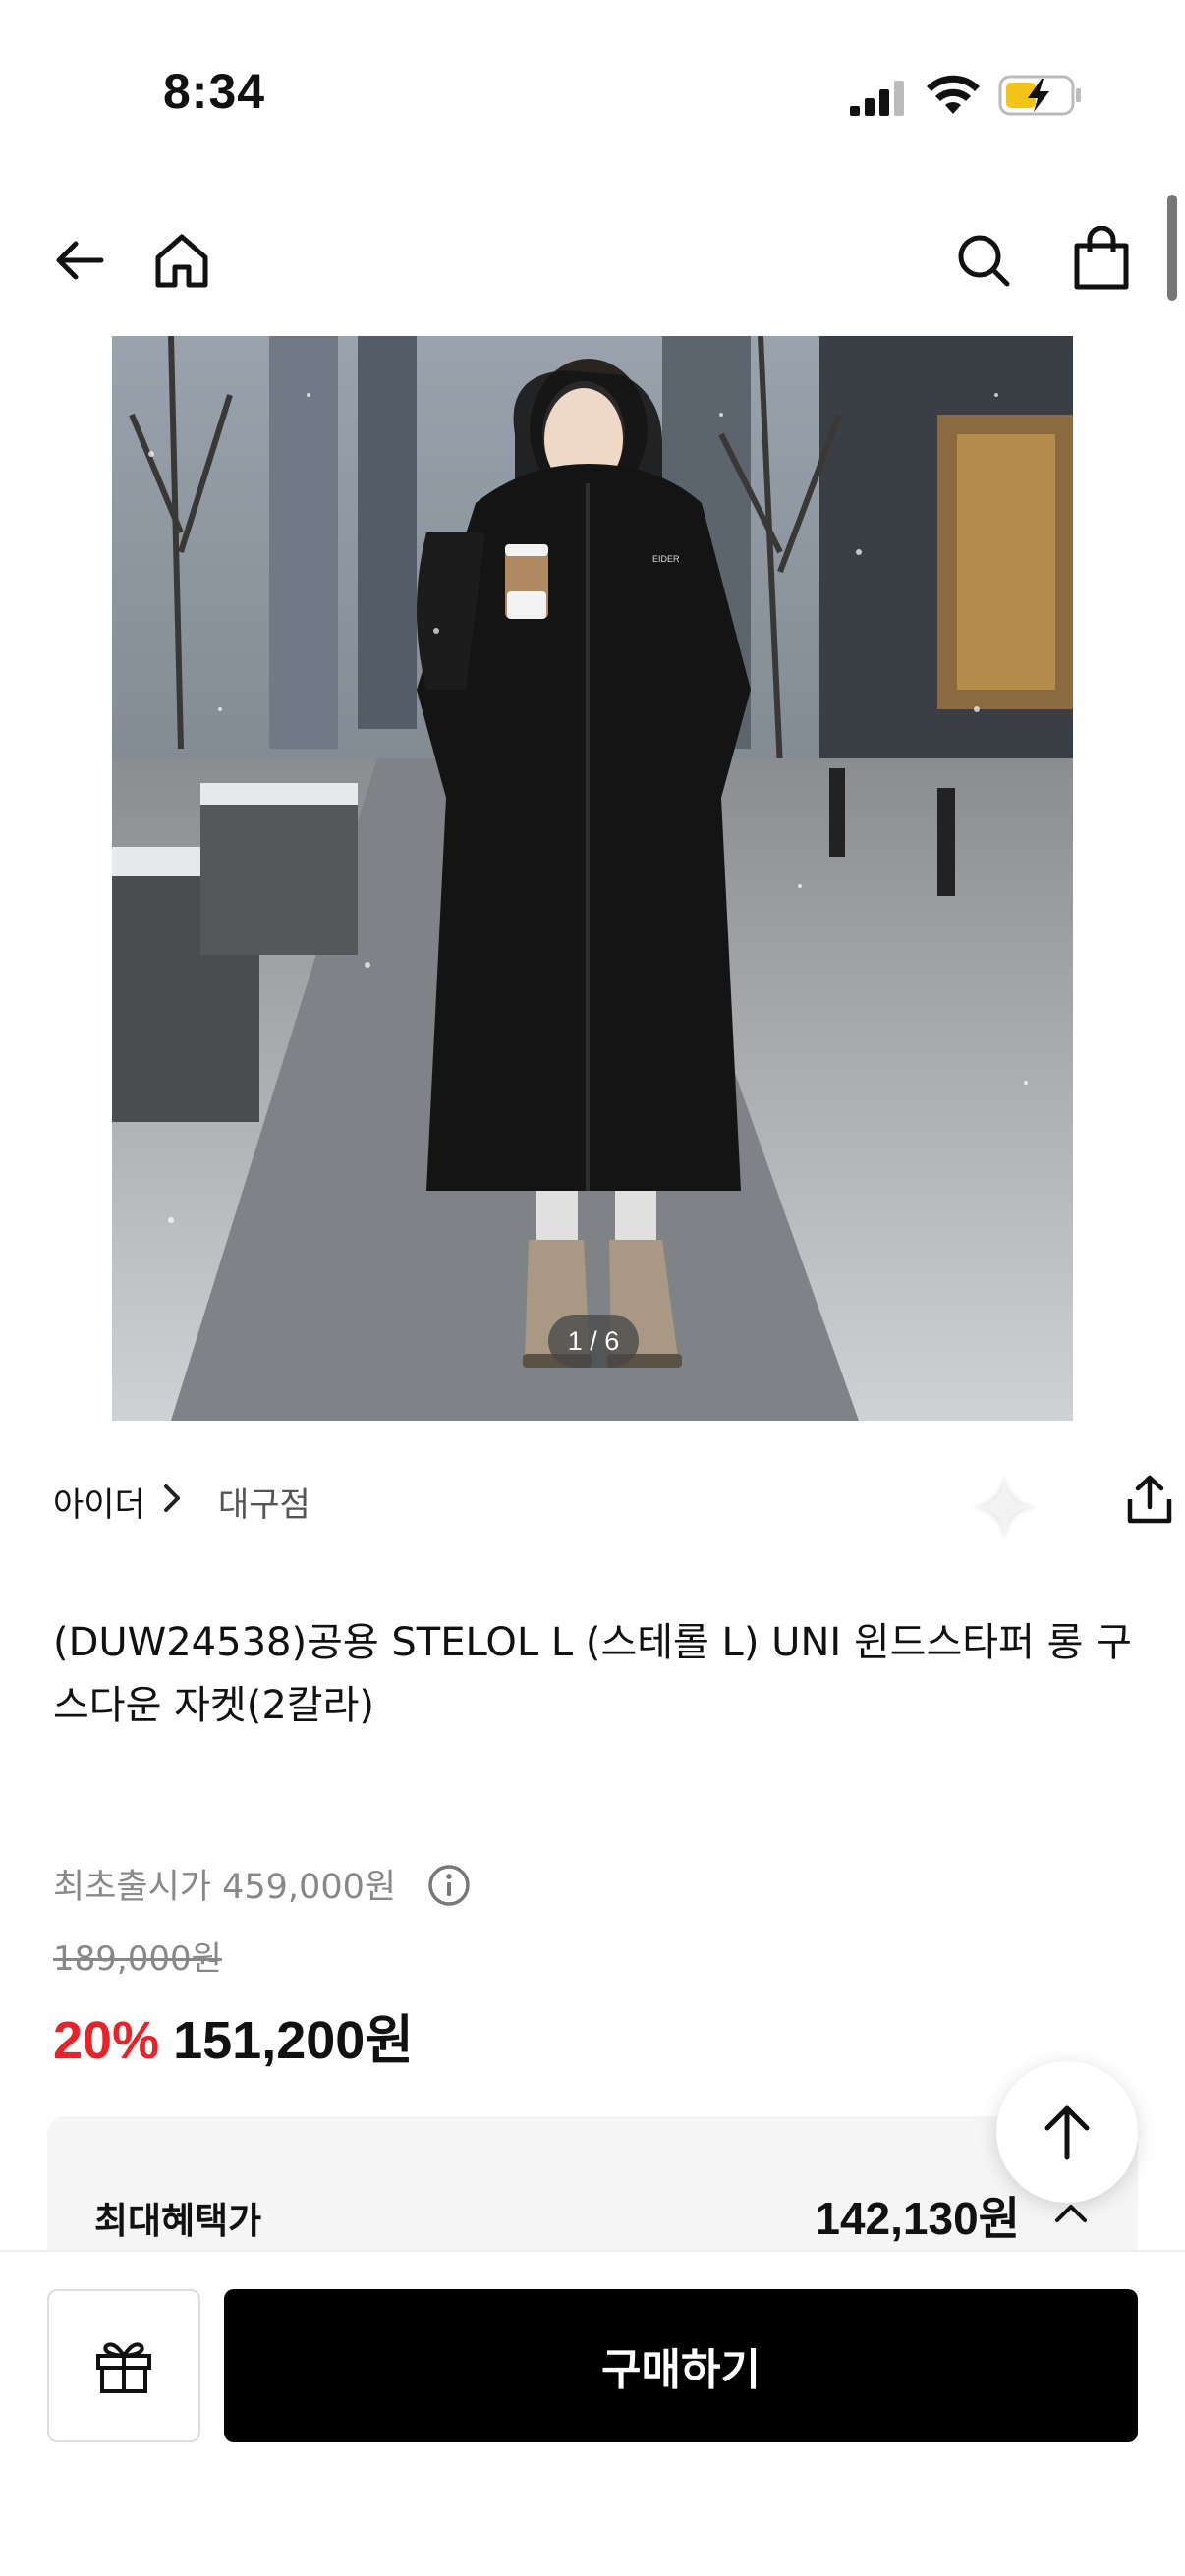 This screenshot has height=2576, width=1185. Describe the element at coordinates (877, 98) in the screenshot. I see `cellular-signal-icon` at that location.